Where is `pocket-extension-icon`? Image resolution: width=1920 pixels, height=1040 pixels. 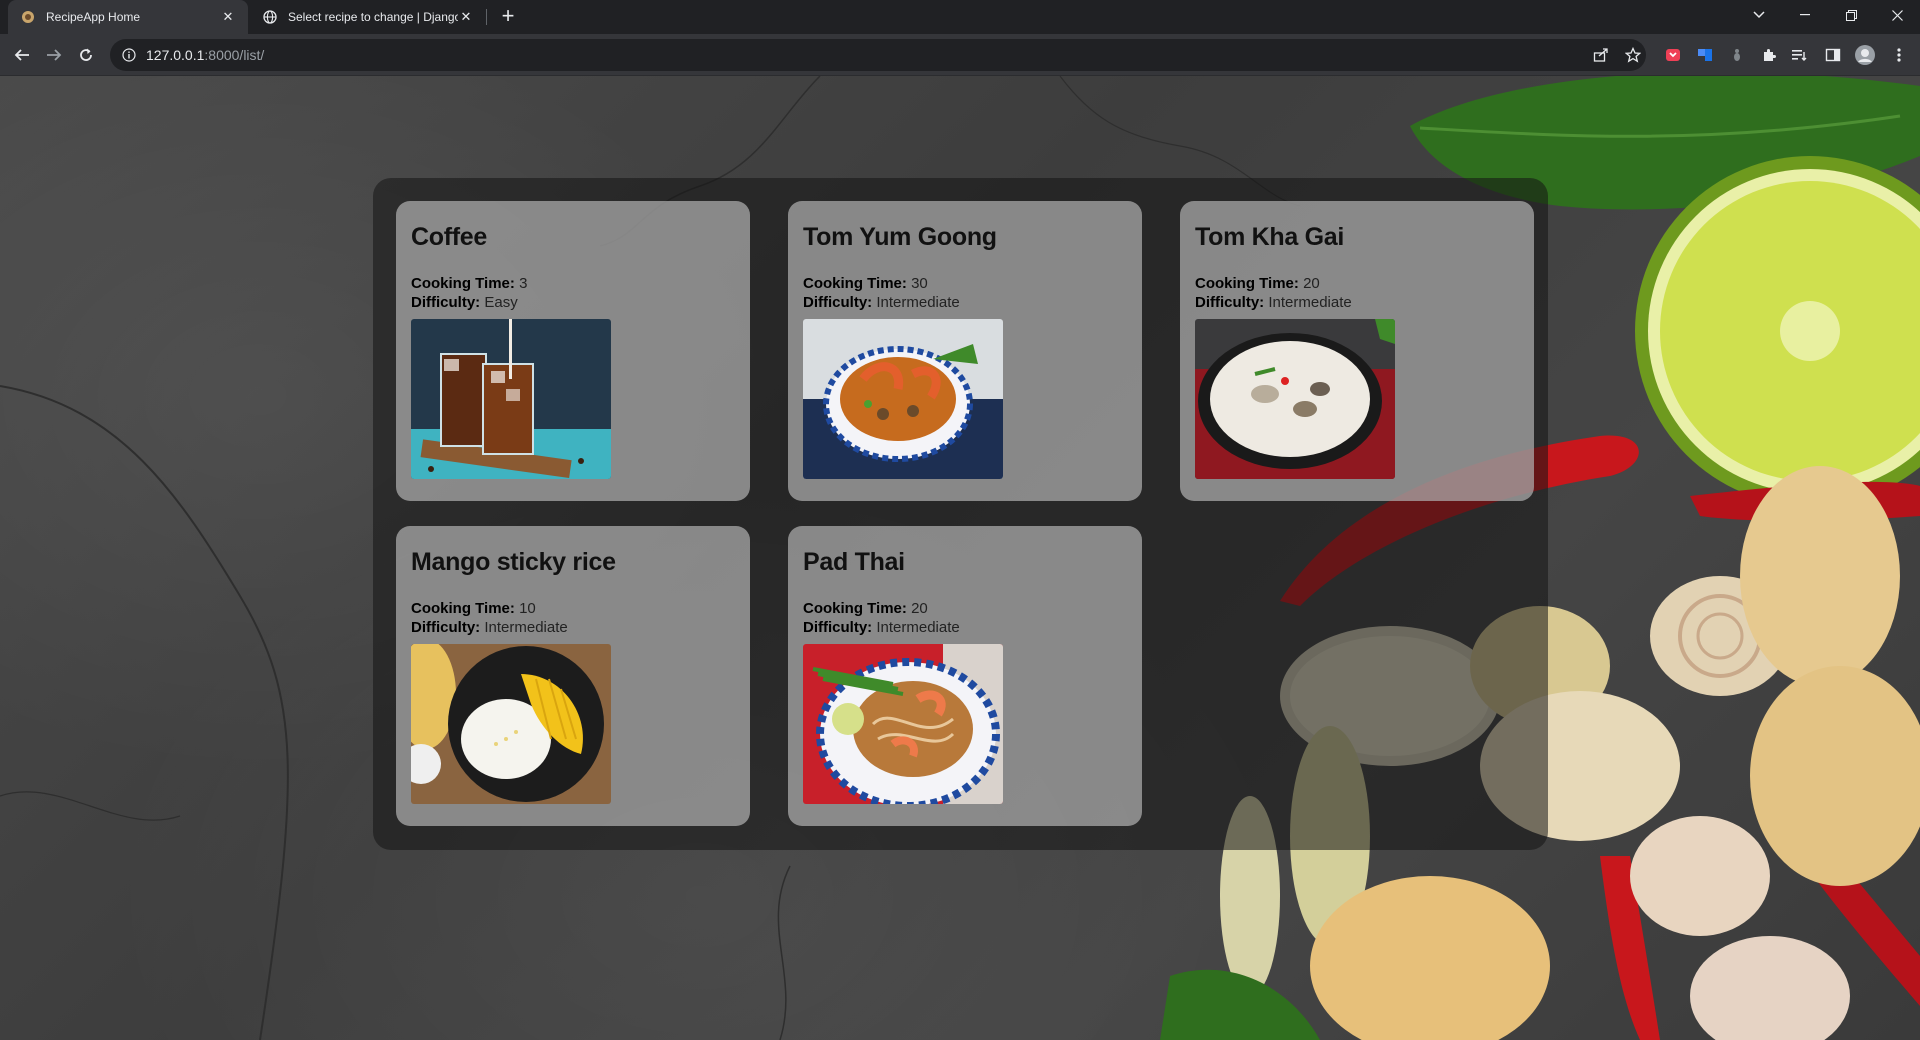
pocket-extension-icon is located at coordinates (1673, 55).